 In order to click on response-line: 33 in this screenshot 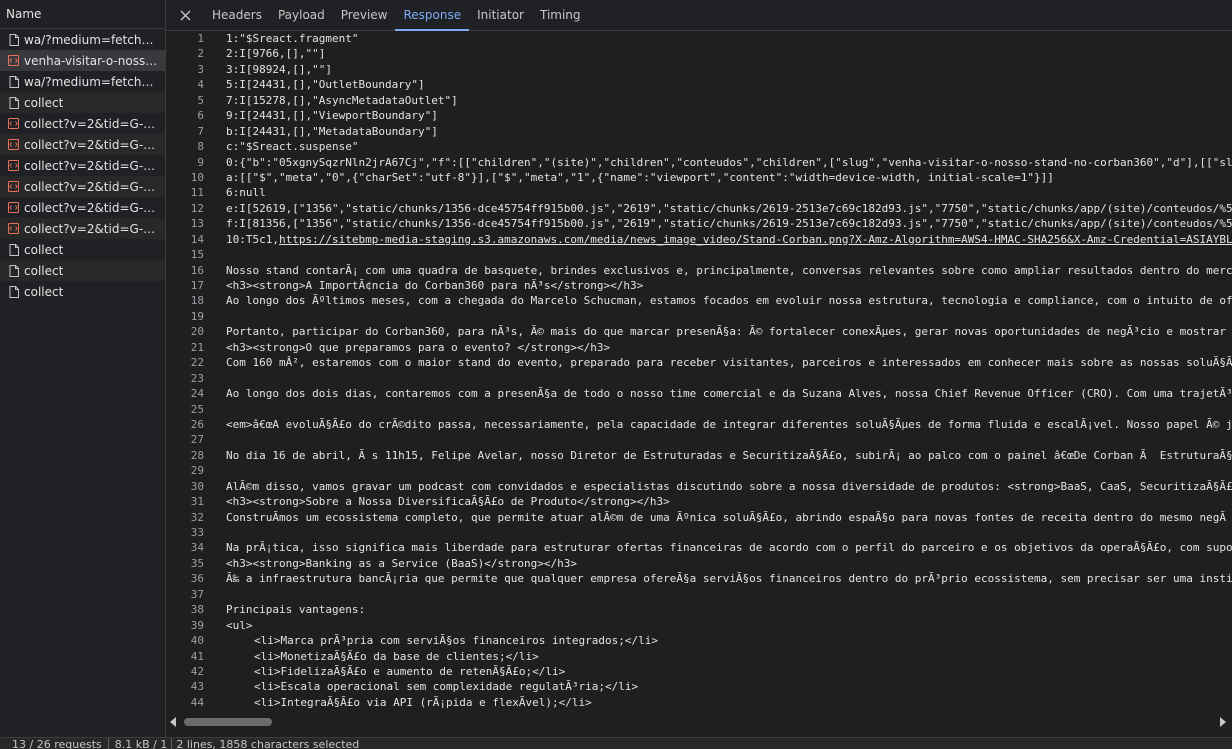, I will do `click(699, 532)`.